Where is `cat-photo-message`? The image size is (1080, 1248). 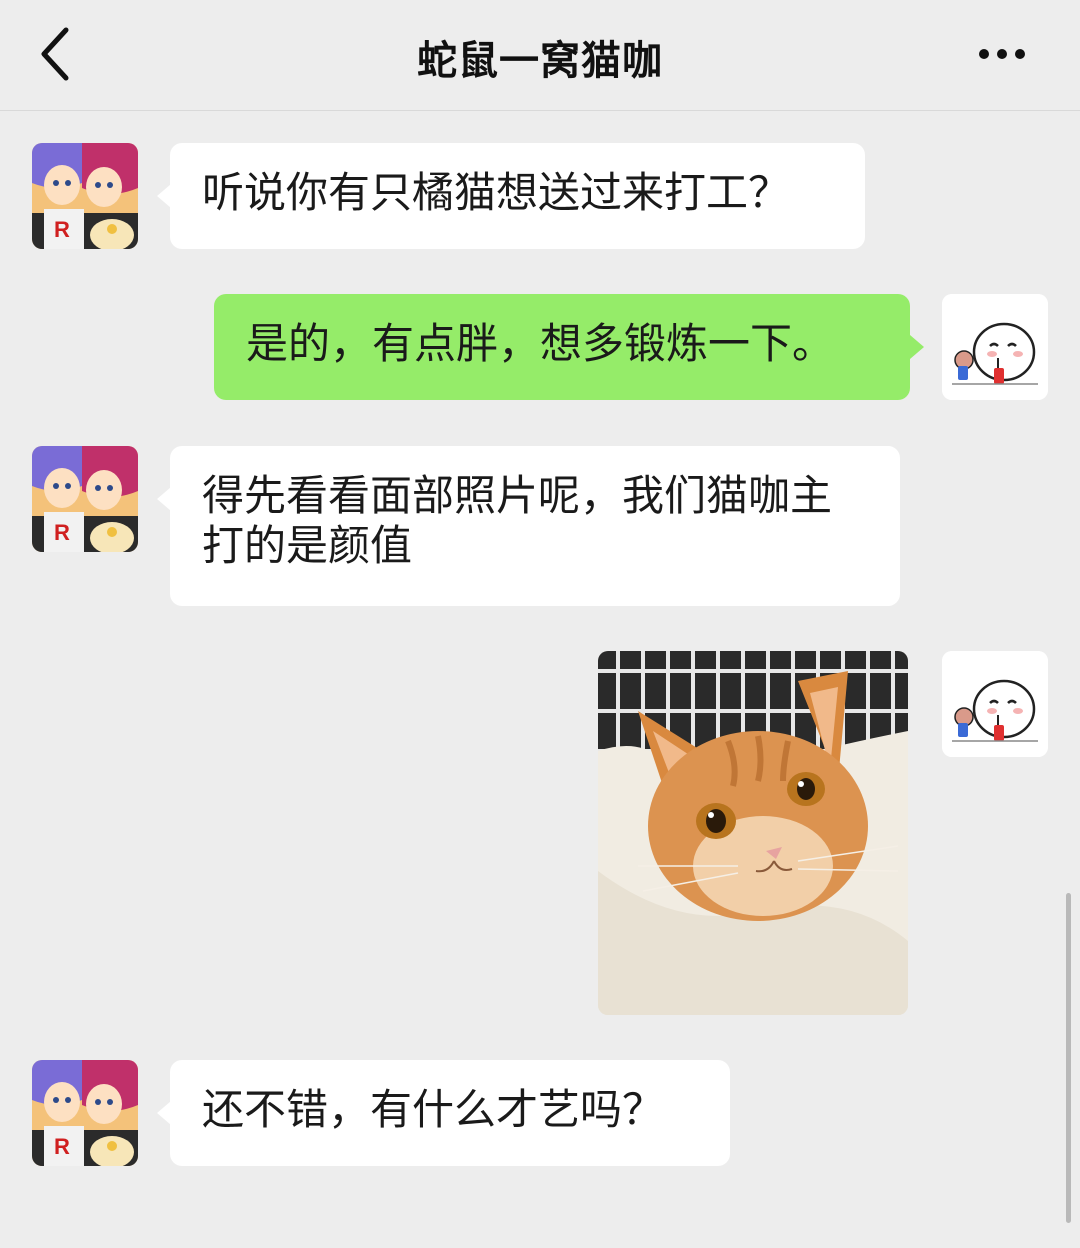
cat-photo-message is located at coordinates (753, 833).